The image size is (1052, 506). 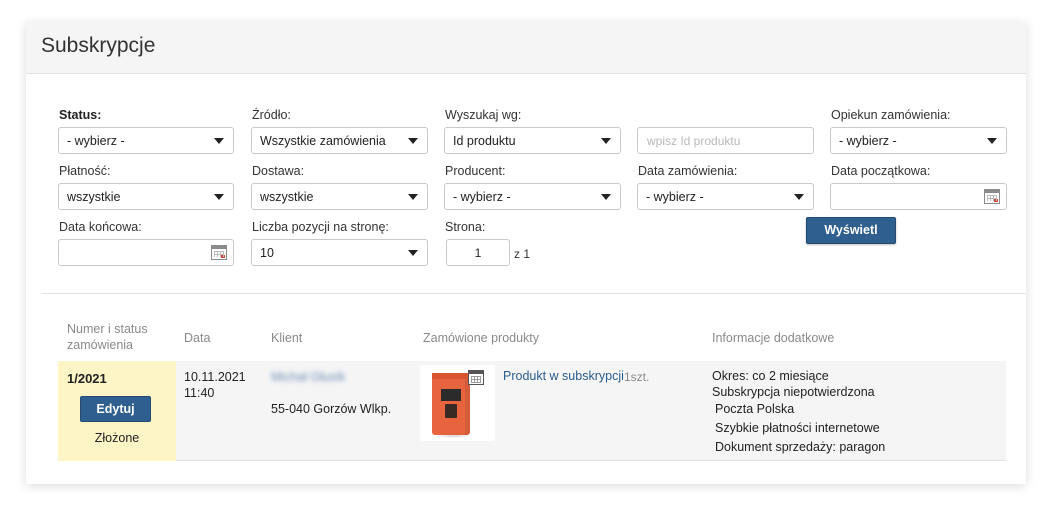 What do you see at coordinates (331, 409) in the screenshot?
I see `client-city: 55-040 Gorzów Wlkp.` at bounding box center [331, 409].